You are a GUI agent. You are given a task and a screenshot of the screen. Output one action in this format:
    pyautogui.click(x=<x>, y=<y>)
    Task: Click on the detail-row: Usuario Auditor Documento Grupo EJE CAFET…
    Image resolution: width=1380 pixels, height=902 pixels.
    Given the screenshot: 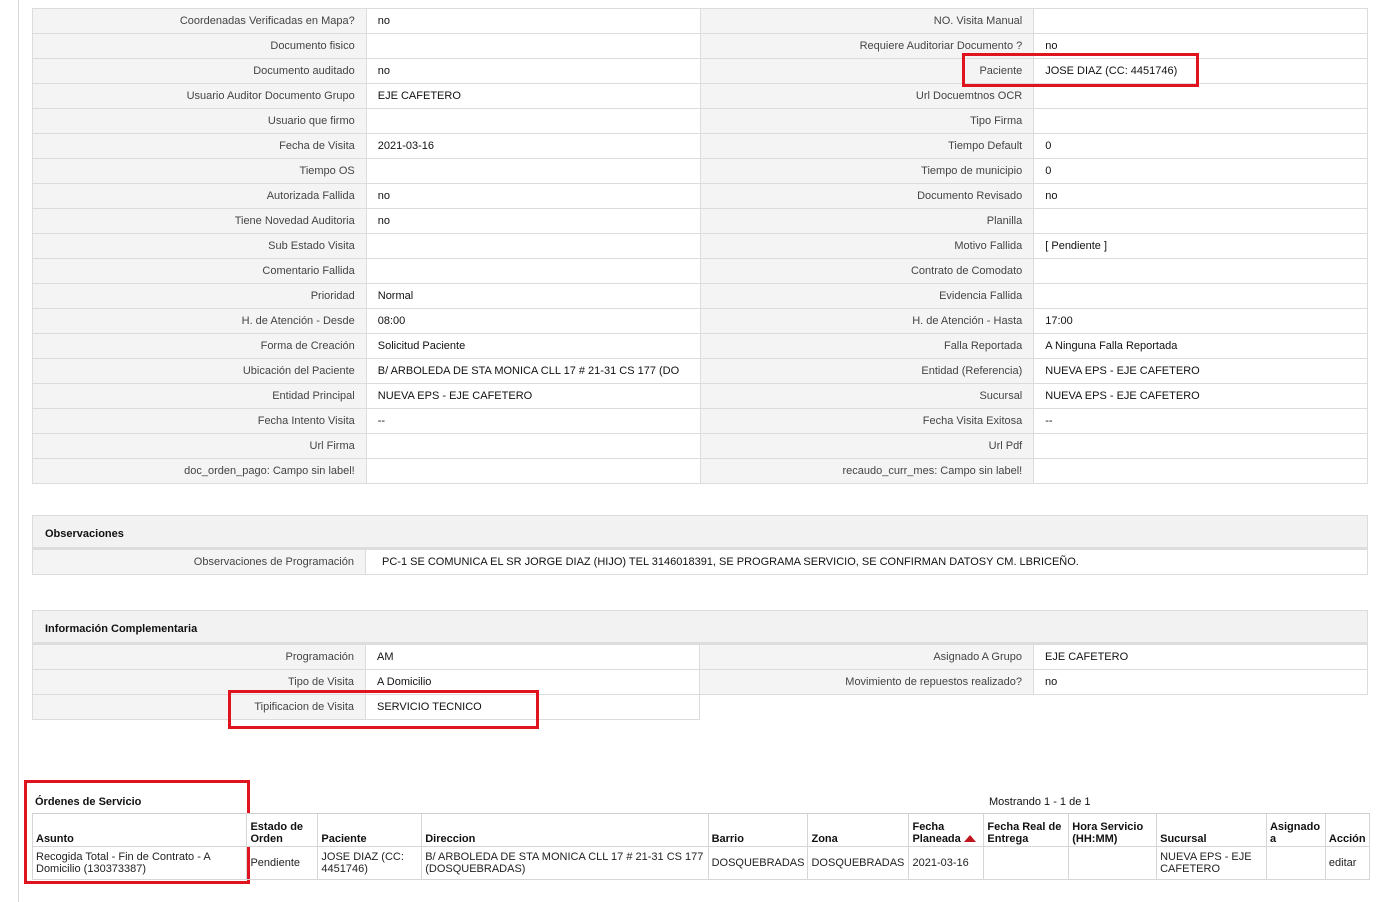 What is the action you would take?
    pyautogui.click(x=700, y=96)
    